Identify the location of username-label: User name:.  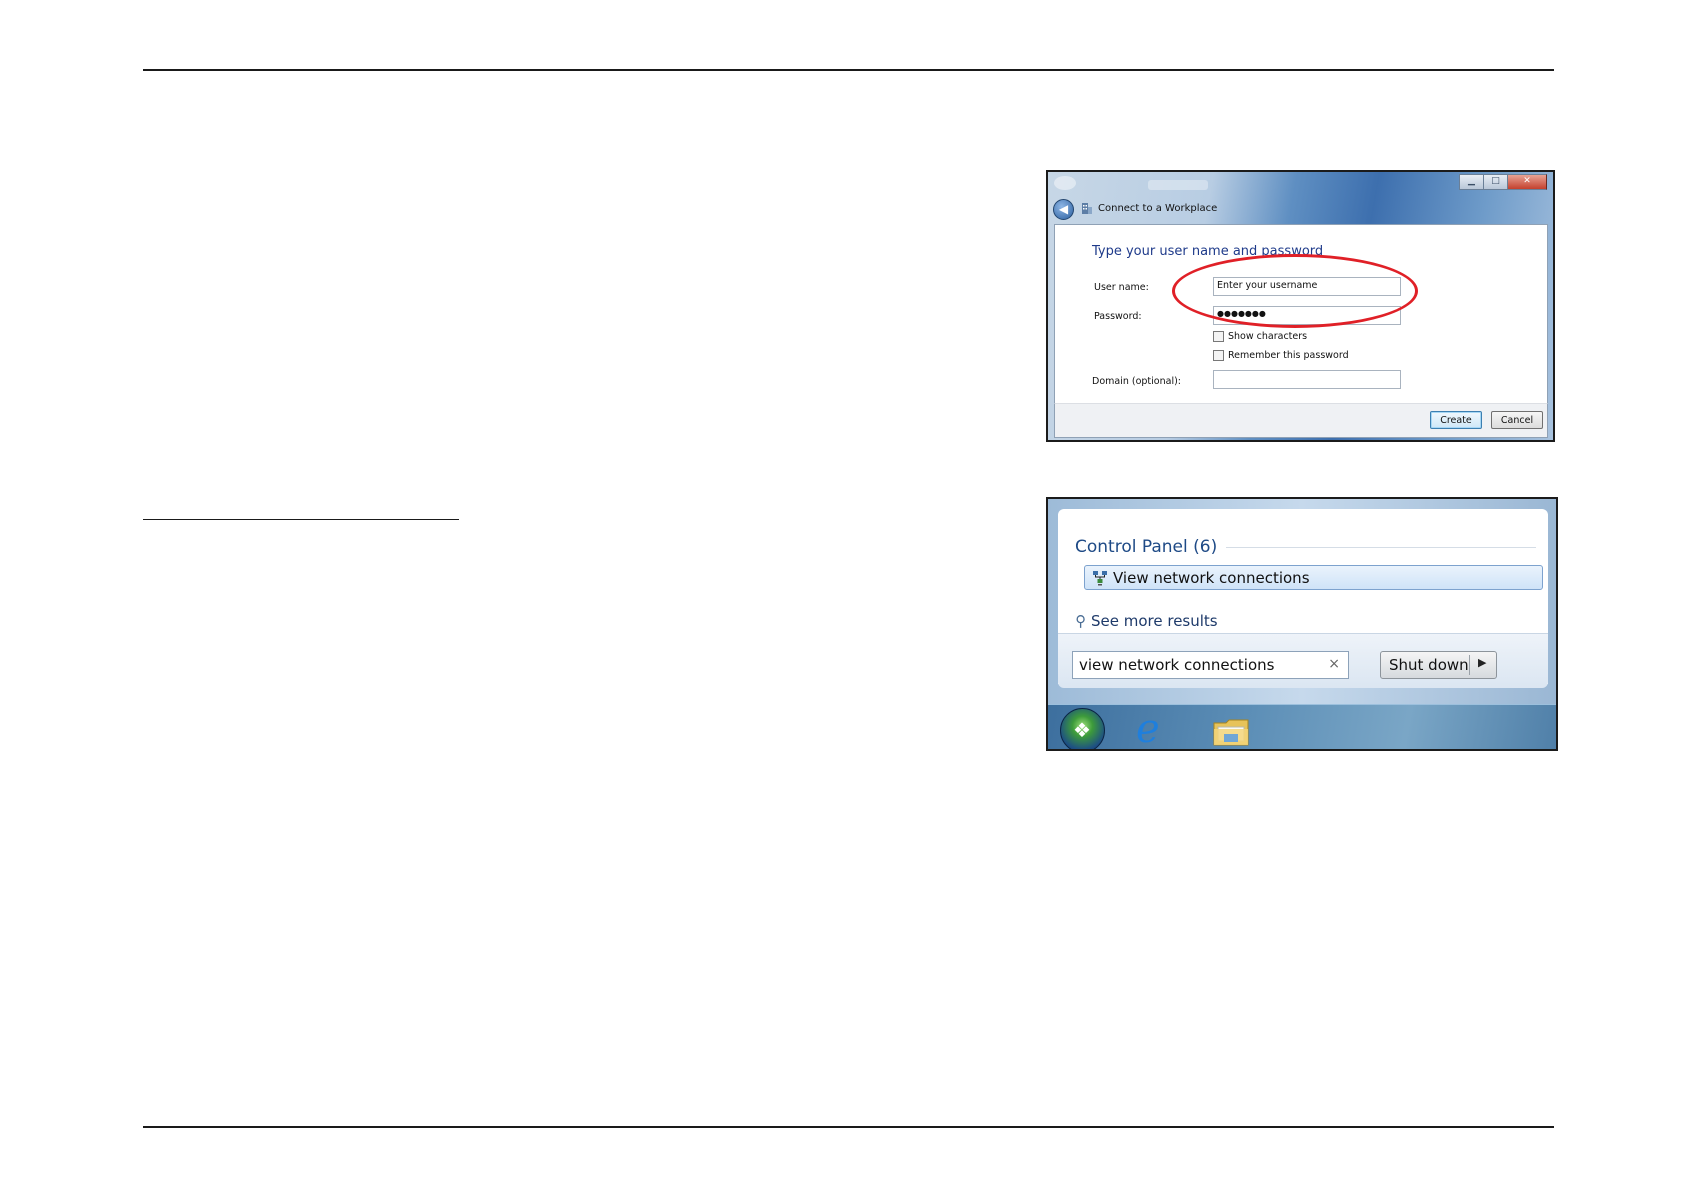
(1121, 287).